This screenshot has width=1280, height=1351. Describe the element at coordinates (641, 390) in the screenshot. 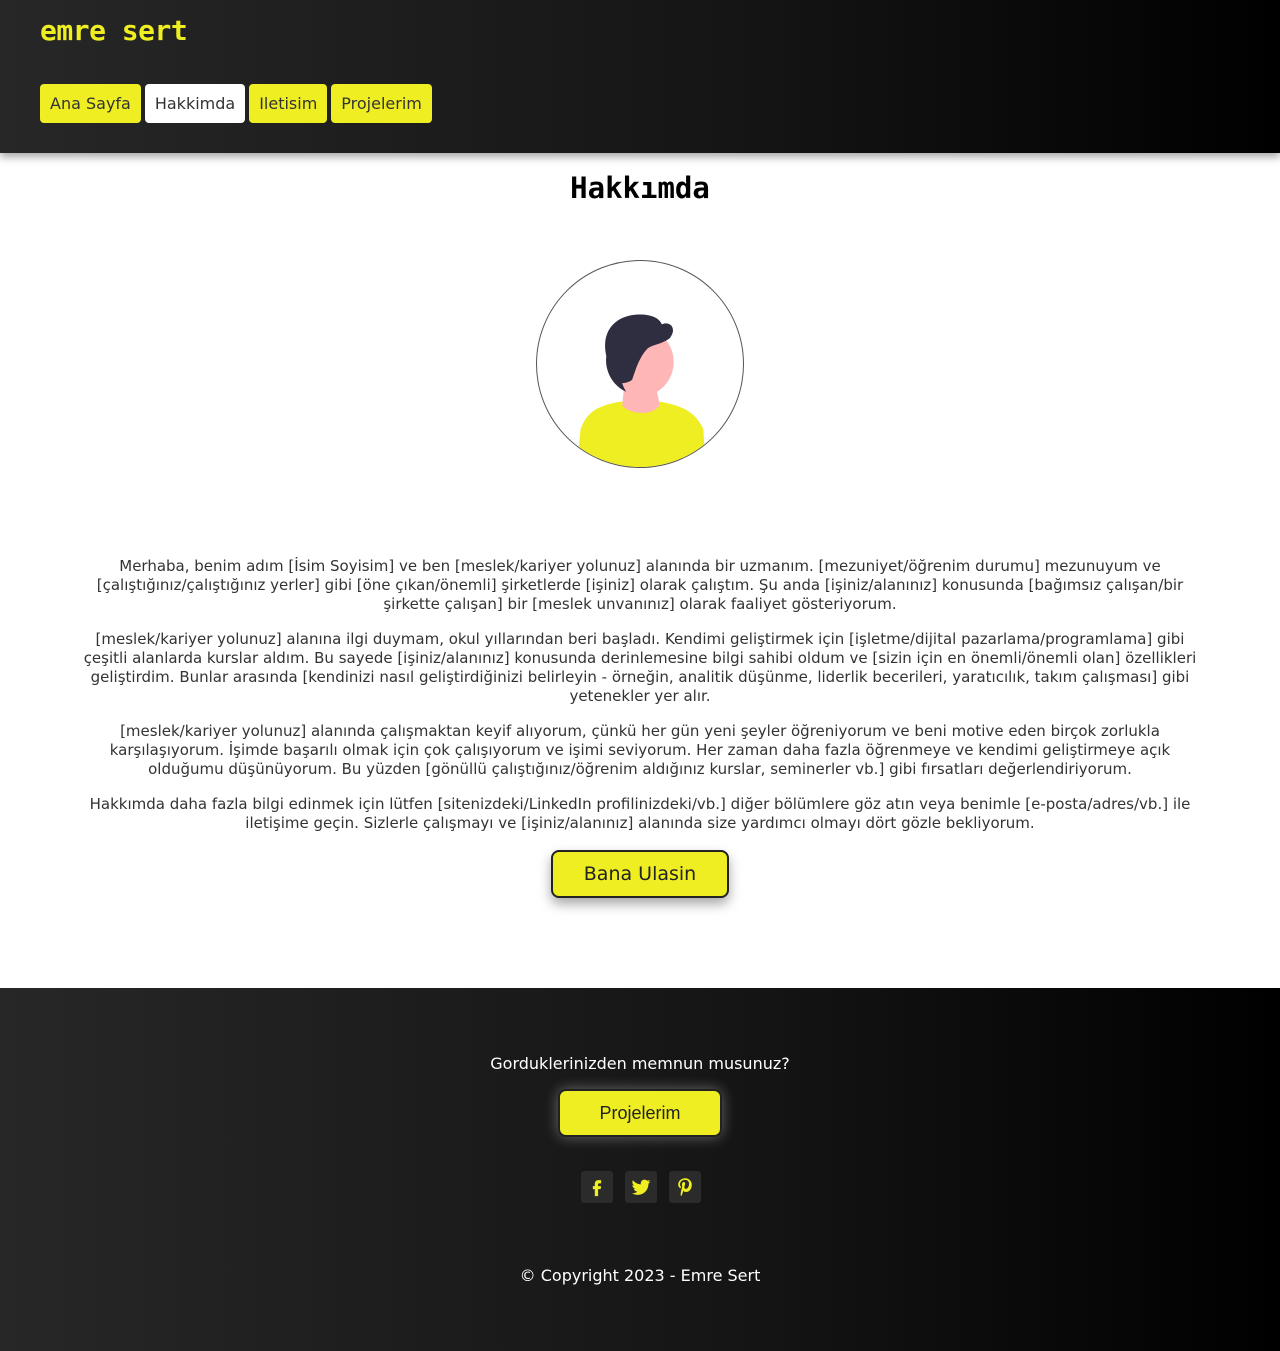

I see `avatar-illustration` at that location.